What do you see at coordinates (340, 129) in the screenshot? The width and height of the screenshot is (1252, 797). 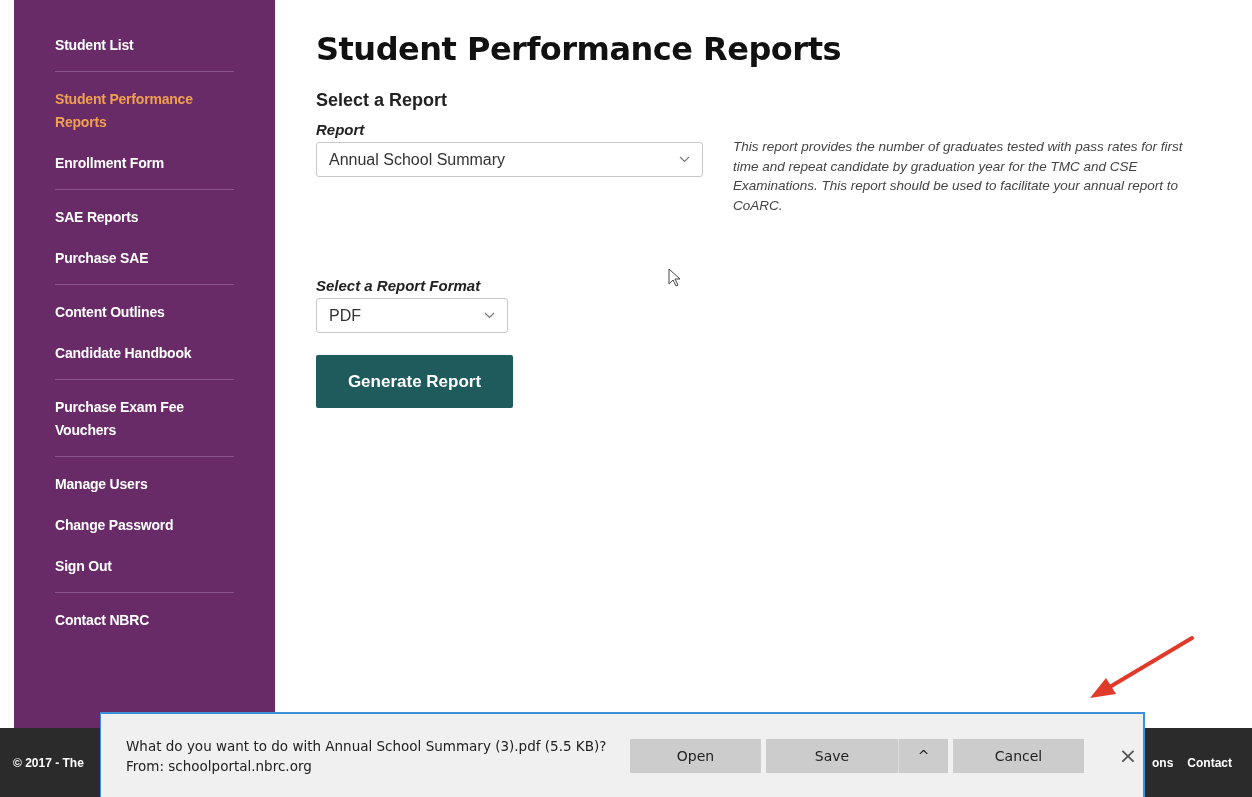 I see `field-label: Report` at bounding box center [340, 129].